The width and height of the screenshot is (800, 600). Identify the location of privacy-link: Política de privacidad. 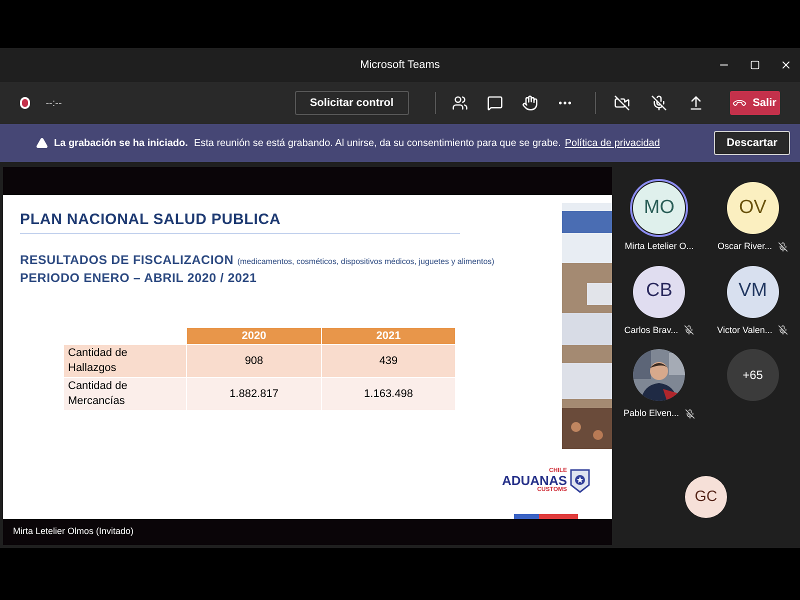
(612, 143).